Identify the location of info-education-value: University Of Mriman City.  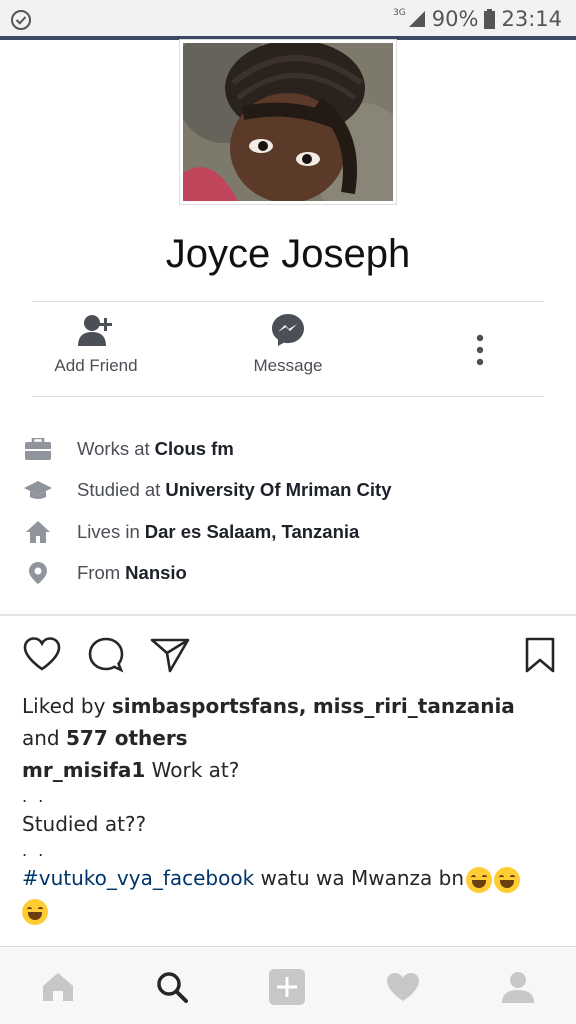
(278, 490).